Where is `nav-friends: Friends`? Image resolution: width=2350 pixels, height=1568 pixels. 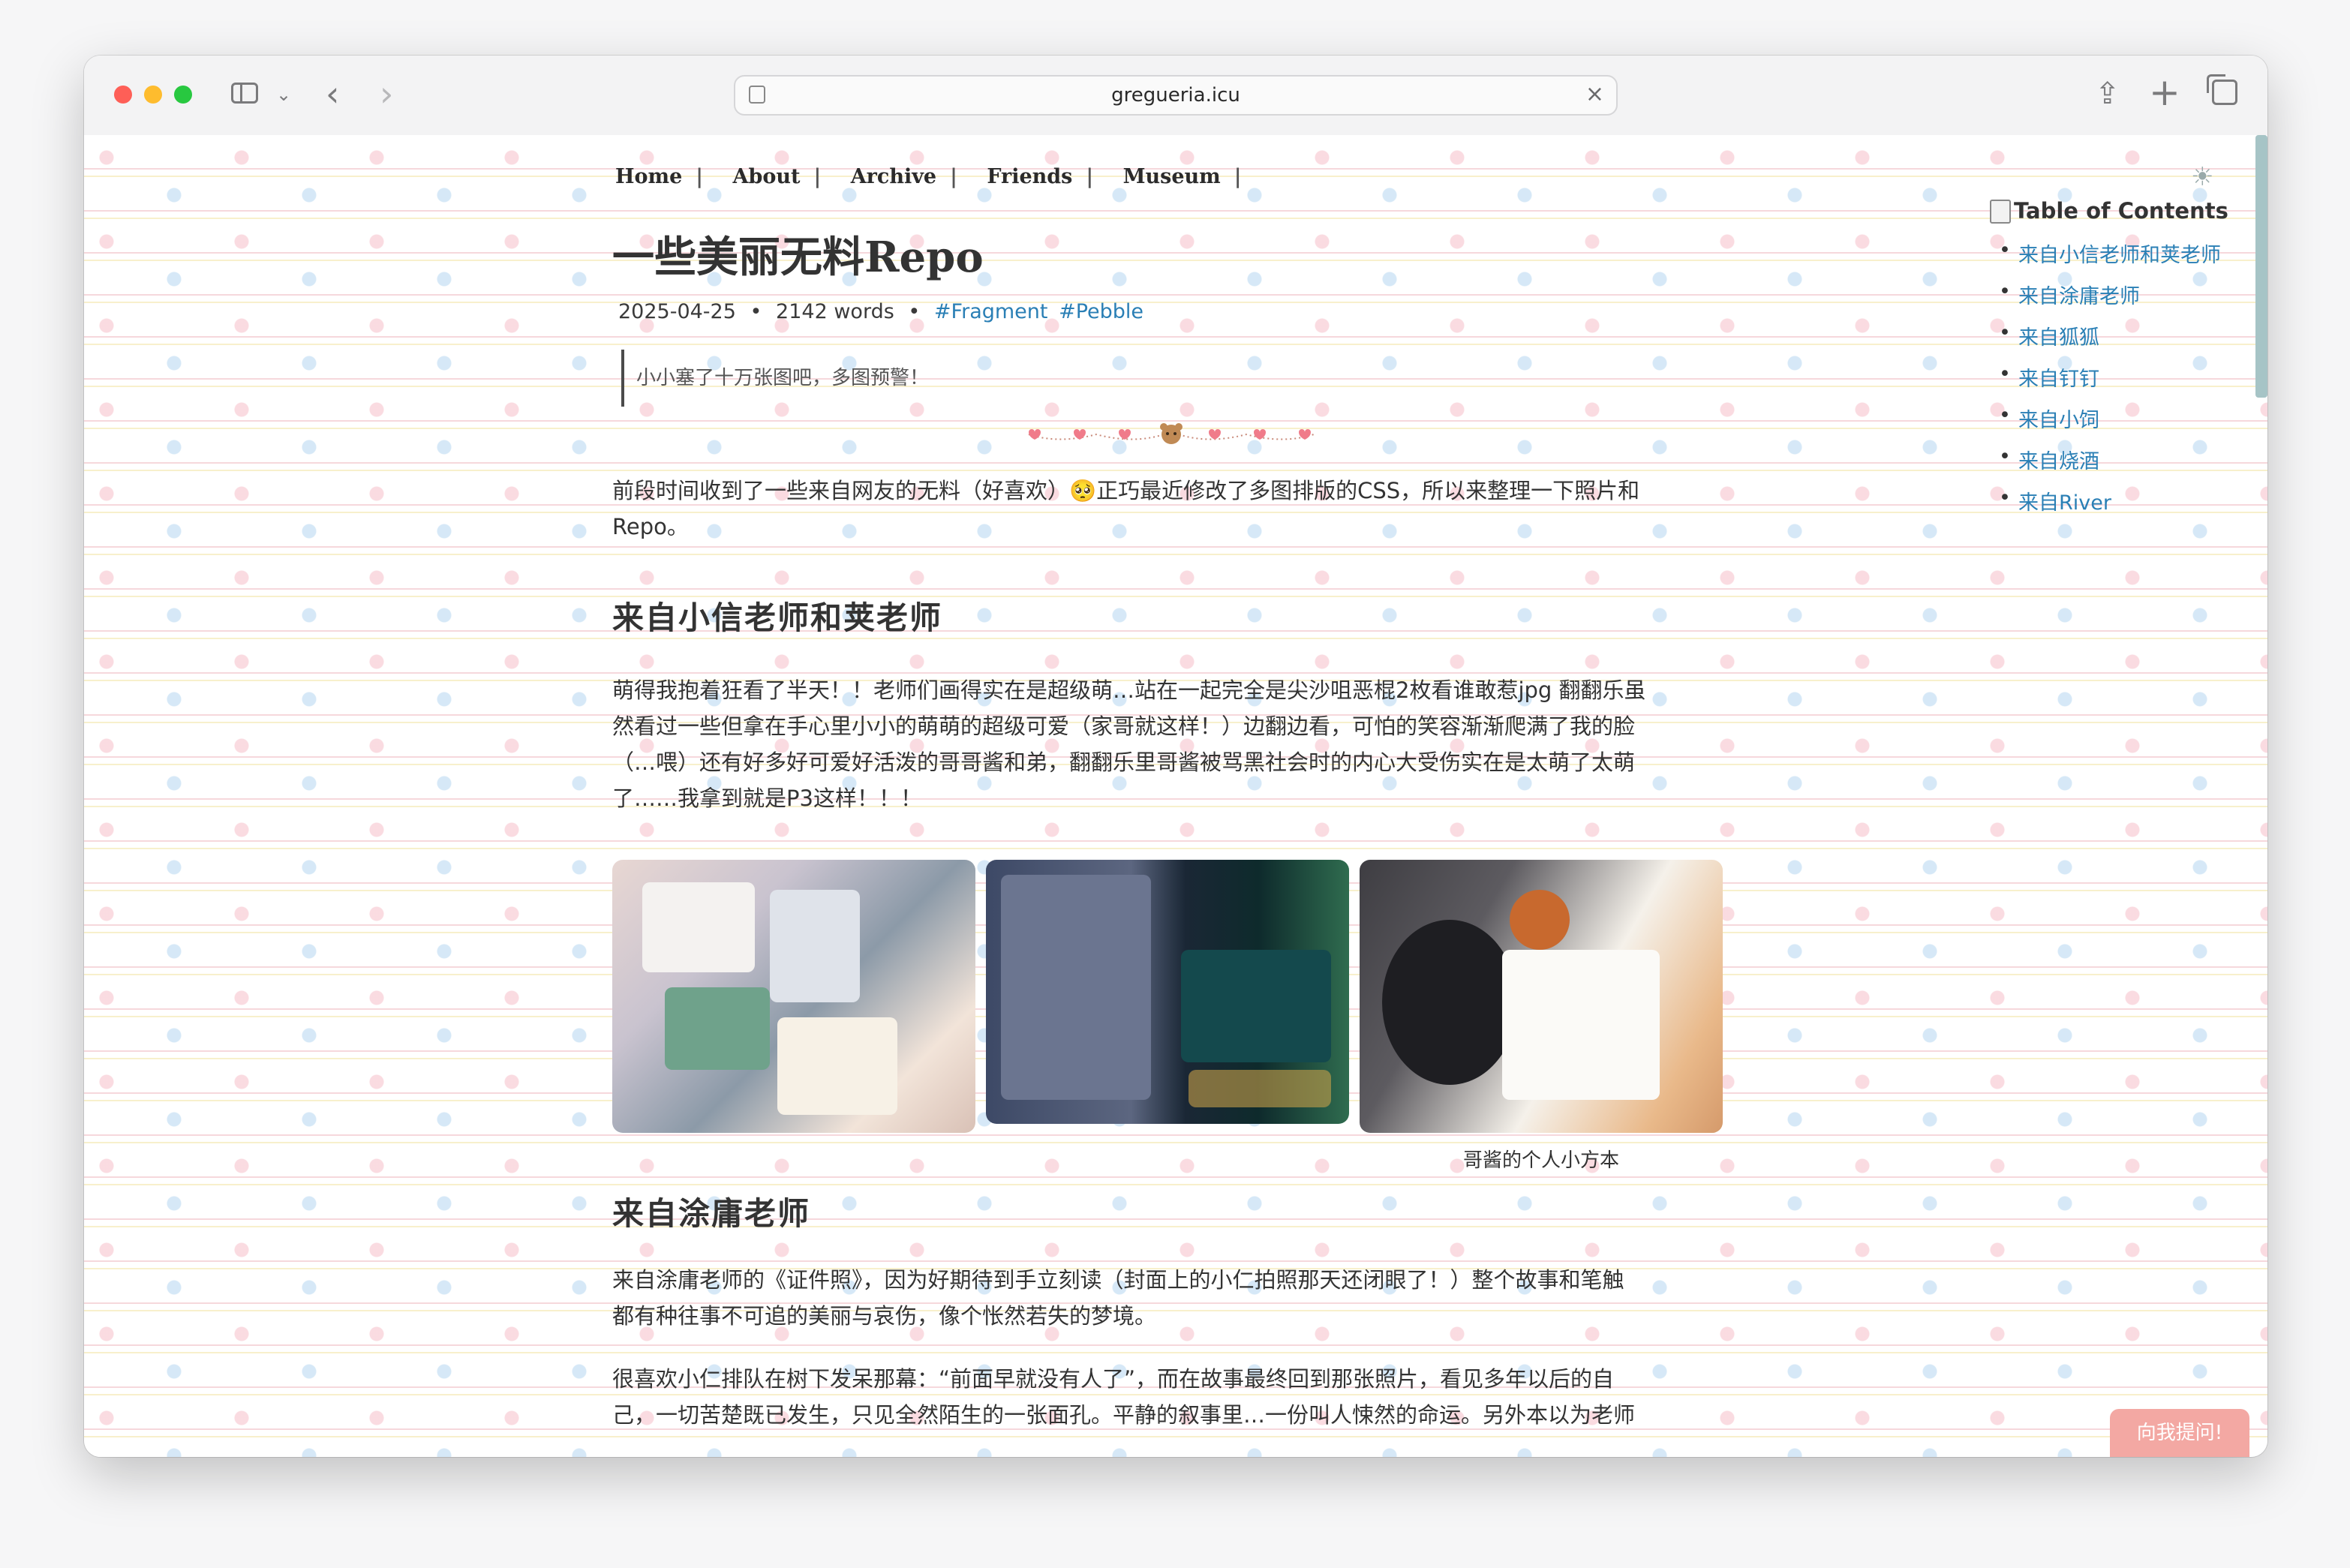 nav-friends: Friends is located at coordinates (1029, 177).